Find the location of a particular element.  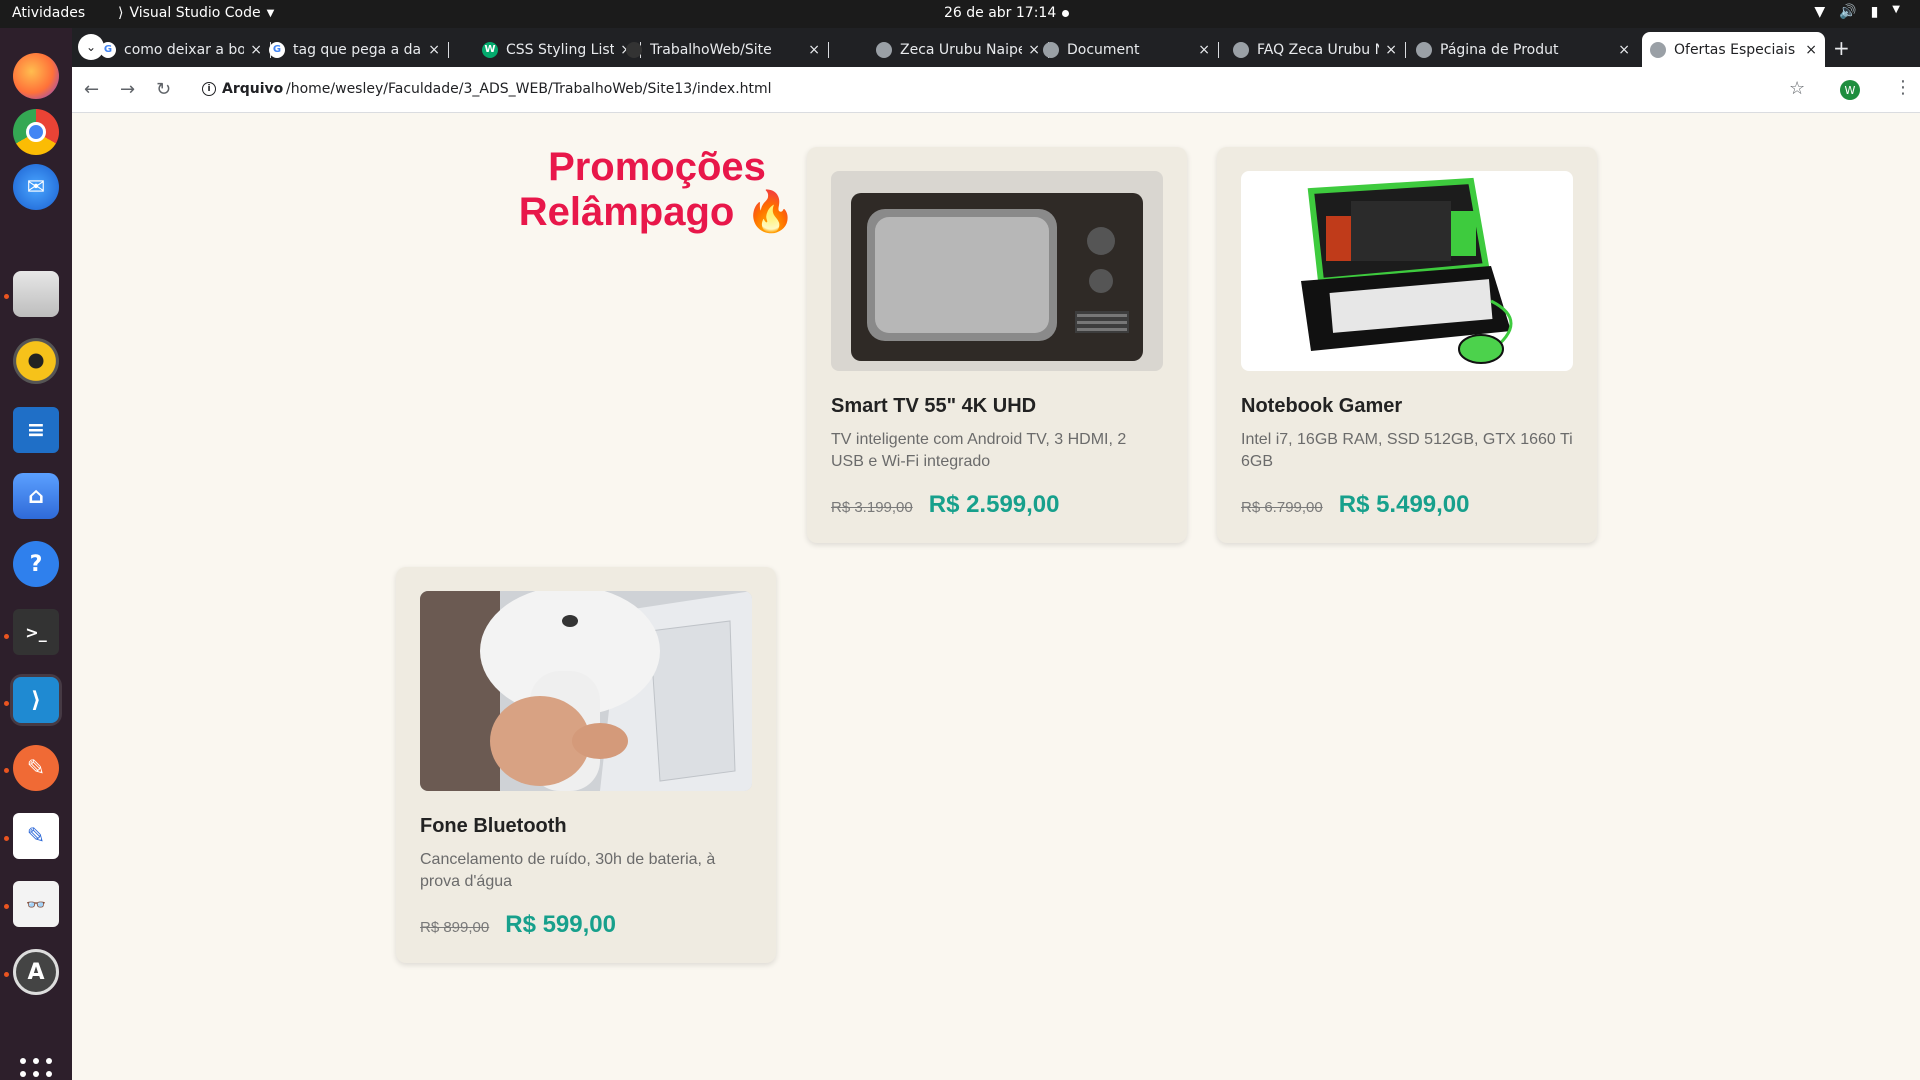

new-tab-plus-icon: + is located at coordinates (1841, 48).